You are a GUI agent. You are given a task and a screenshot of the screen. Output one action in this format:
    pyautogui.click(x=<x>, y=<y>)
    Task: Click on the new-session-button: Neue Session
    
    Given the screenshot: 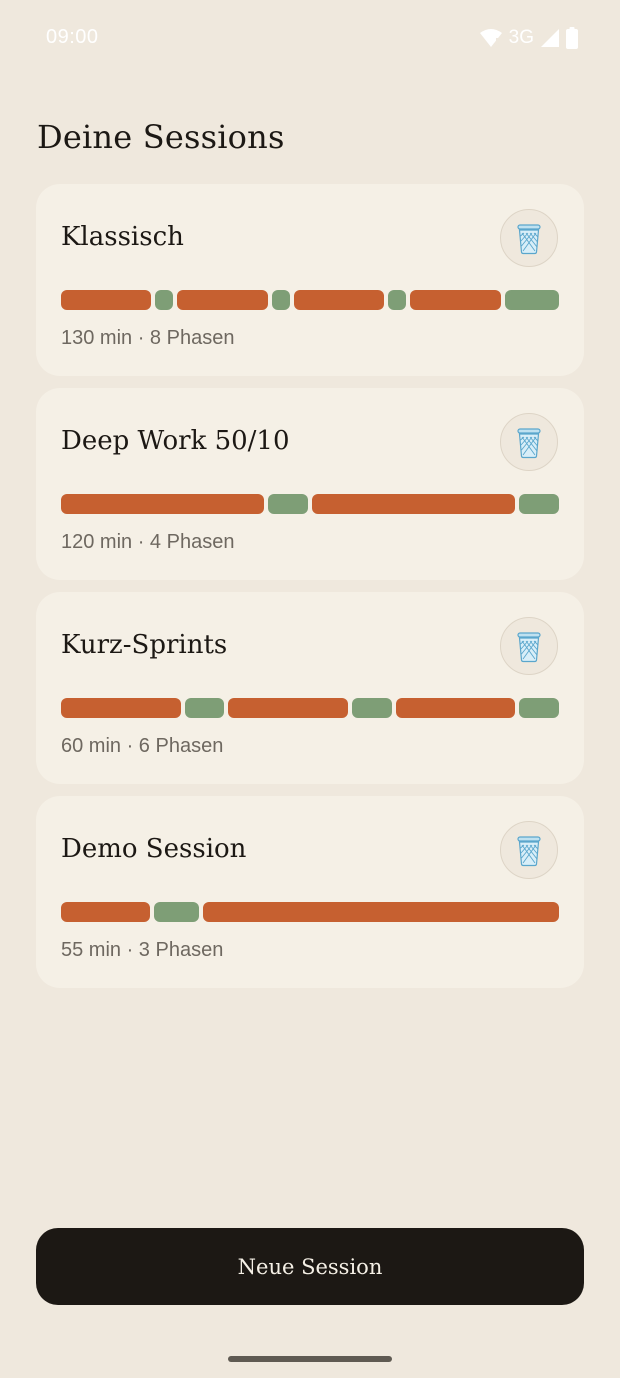 What is the action you would take?
    pyautogui.click(x=310, y=1266)
    